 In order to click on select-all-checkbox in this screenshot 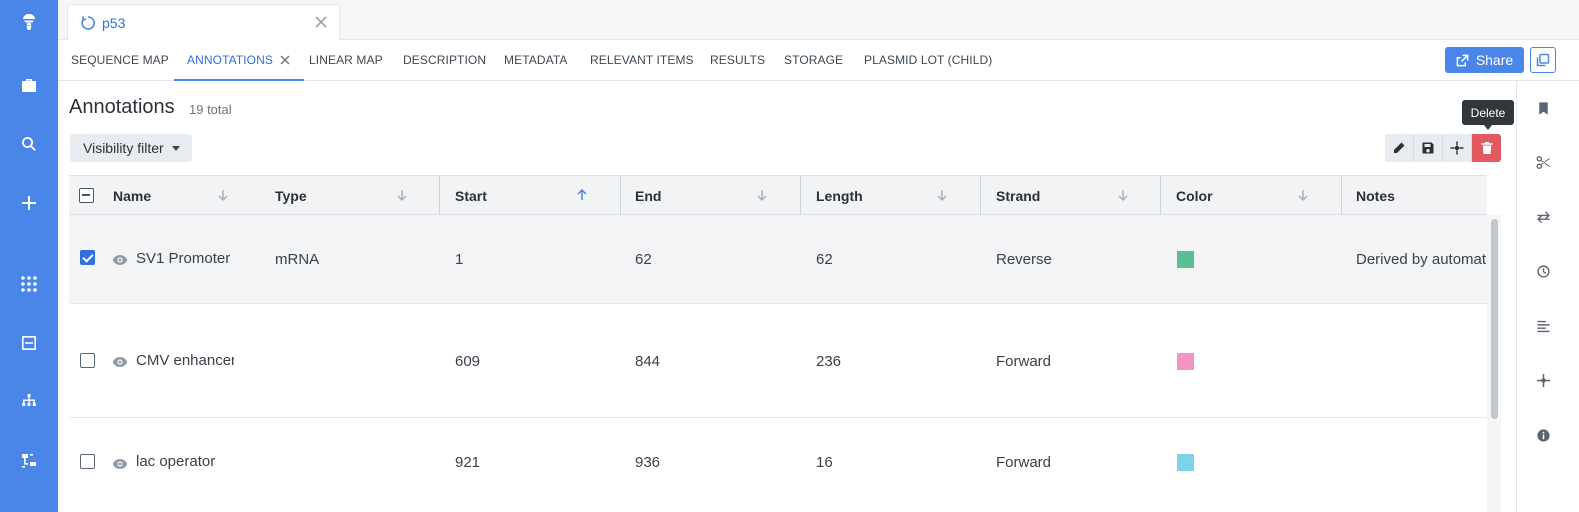, I will do `click(86, 195)`.